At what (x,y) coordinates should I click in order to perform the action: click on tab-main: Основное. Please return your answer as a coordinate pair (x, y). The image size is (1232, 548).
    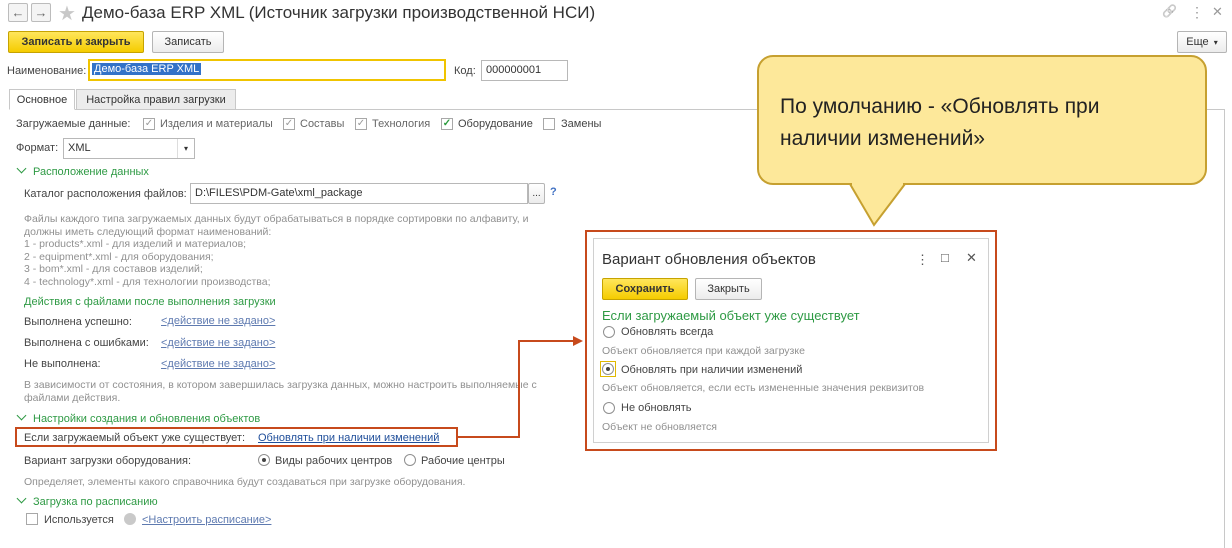
    Looking at the image, I should click on (42, 99).